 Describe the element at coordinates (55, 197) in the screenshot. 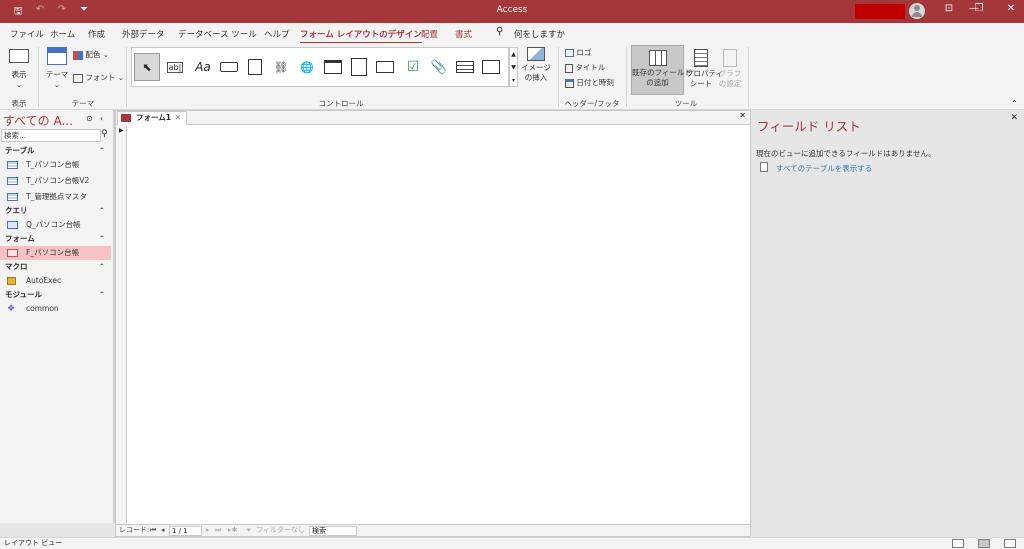

I see `nav-item-table: T_管理拠点マスタ` at that location.